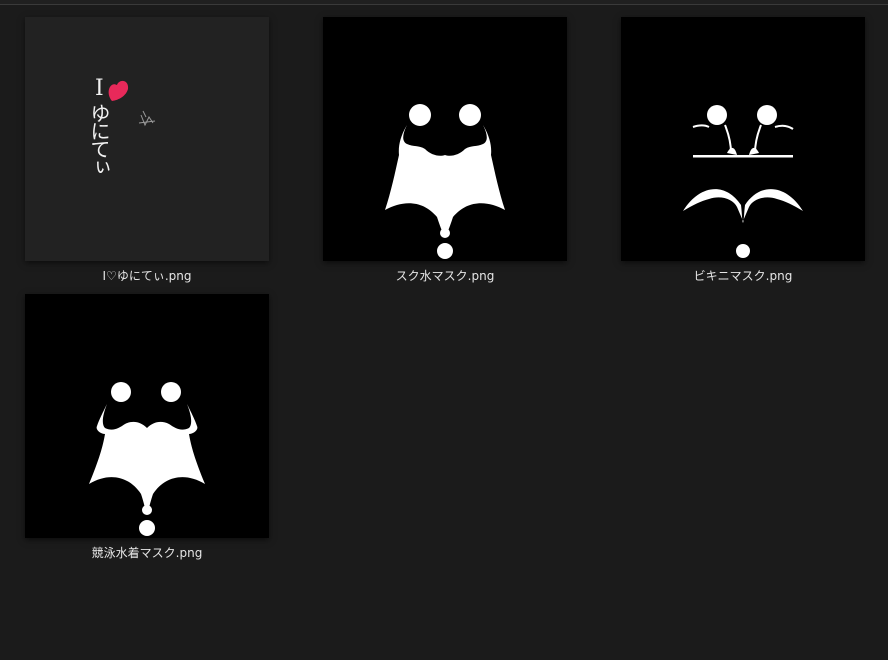 This screenshot has width=888, height=660. Describe the element at coordinates (743, 181) in the screenshot. I see `bikini-mask-shape` at that location.